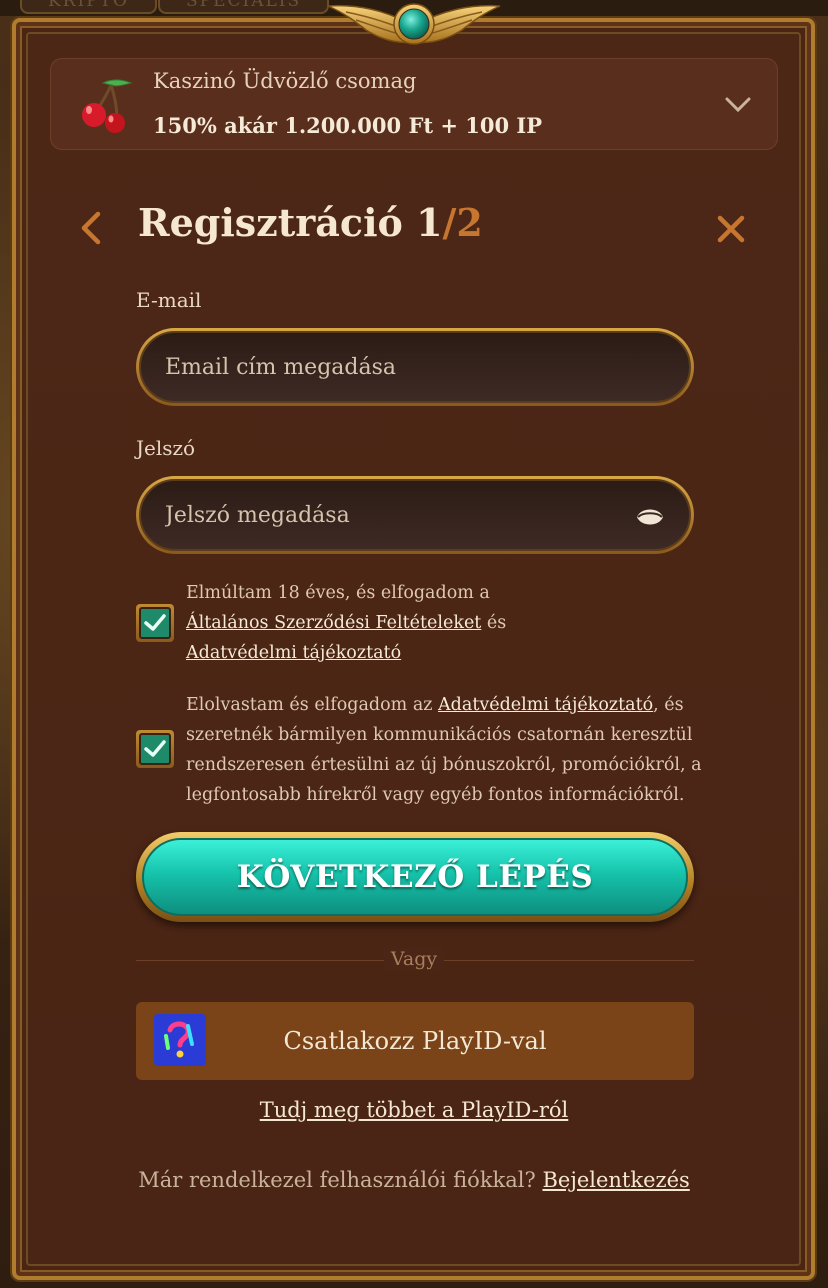 The image size is (828, 1288). Describe the element at coordinates (462, 222) in the screenshot. I see `title-step-total: /2` at that location.